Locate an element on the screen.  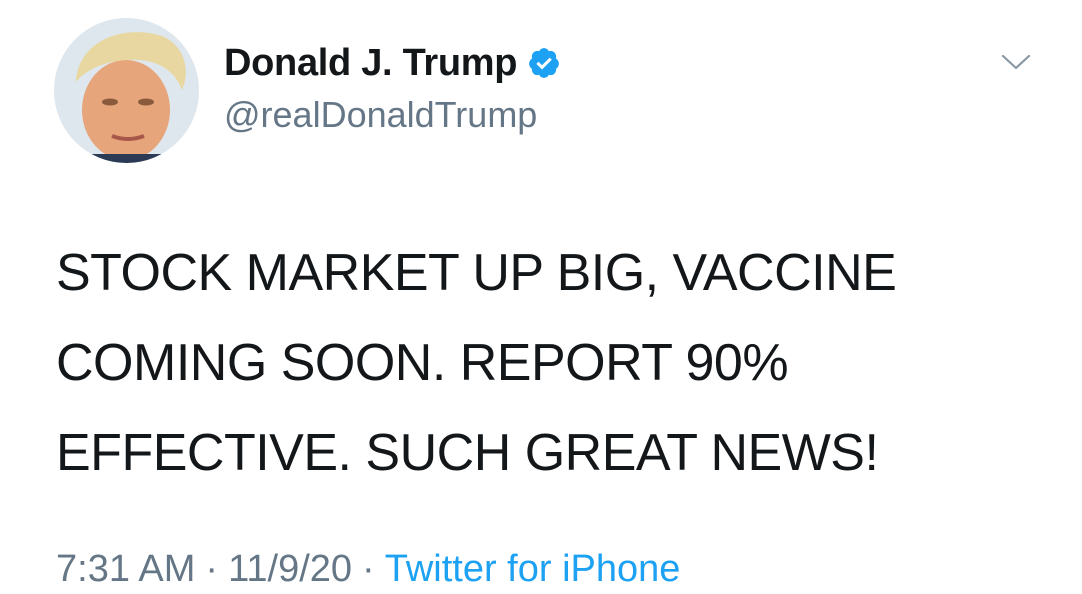
tweet-text-line: COMING SOON. REPORT 90% is located at coordinates (422, 363).